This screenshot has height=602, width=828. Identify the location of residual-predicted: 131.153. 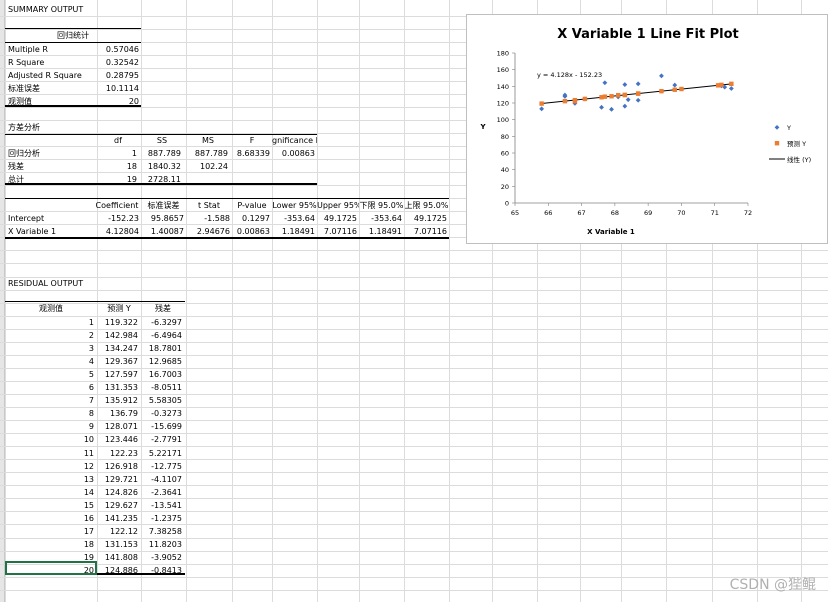
(121, 544).